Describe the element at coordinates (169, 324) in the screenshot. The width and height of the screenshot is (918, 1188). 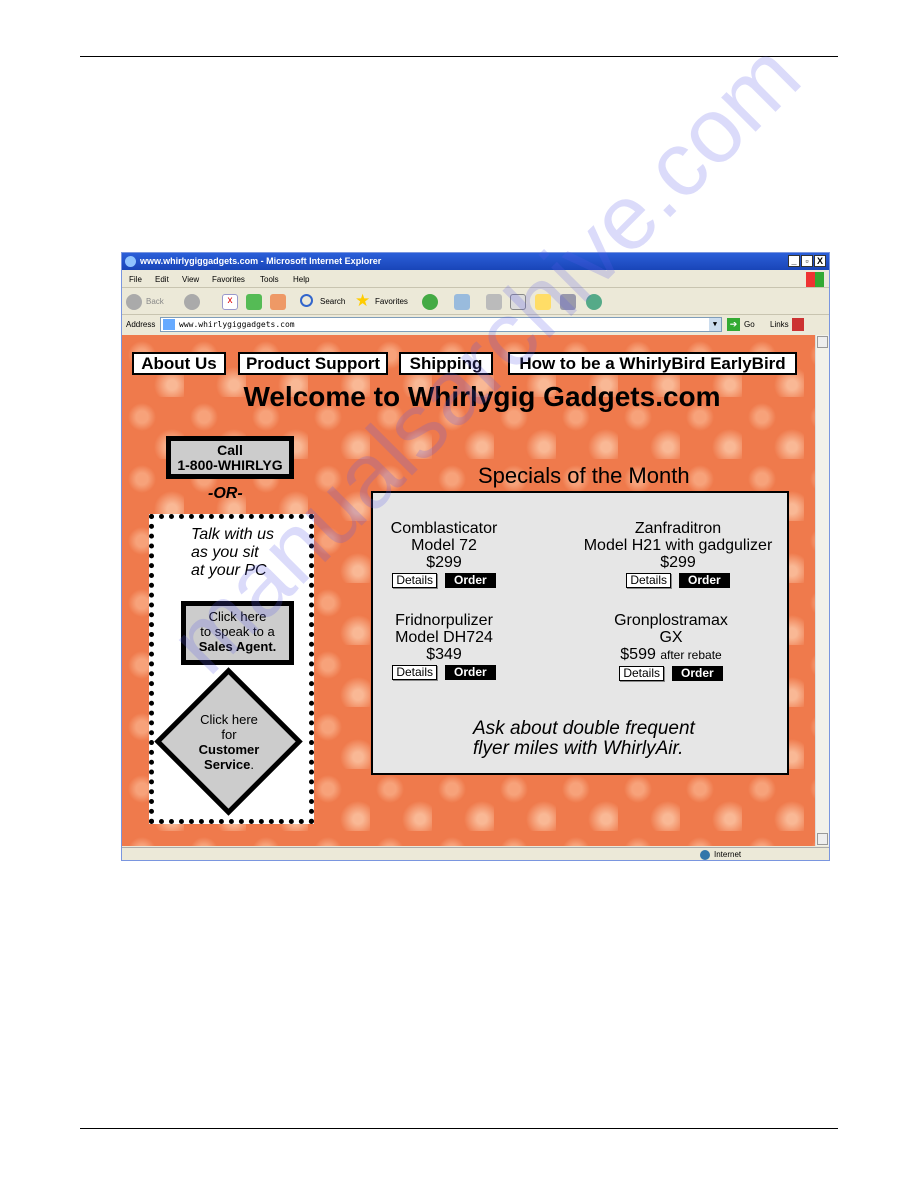
I see `page-icon` at that location.